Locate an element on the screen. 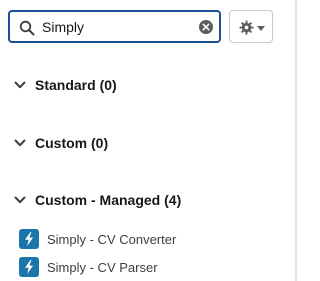 This screenshot has width=320, height=281. list-item-cv-converter: Simply - CV Converter is located at coordinates (97, 239).